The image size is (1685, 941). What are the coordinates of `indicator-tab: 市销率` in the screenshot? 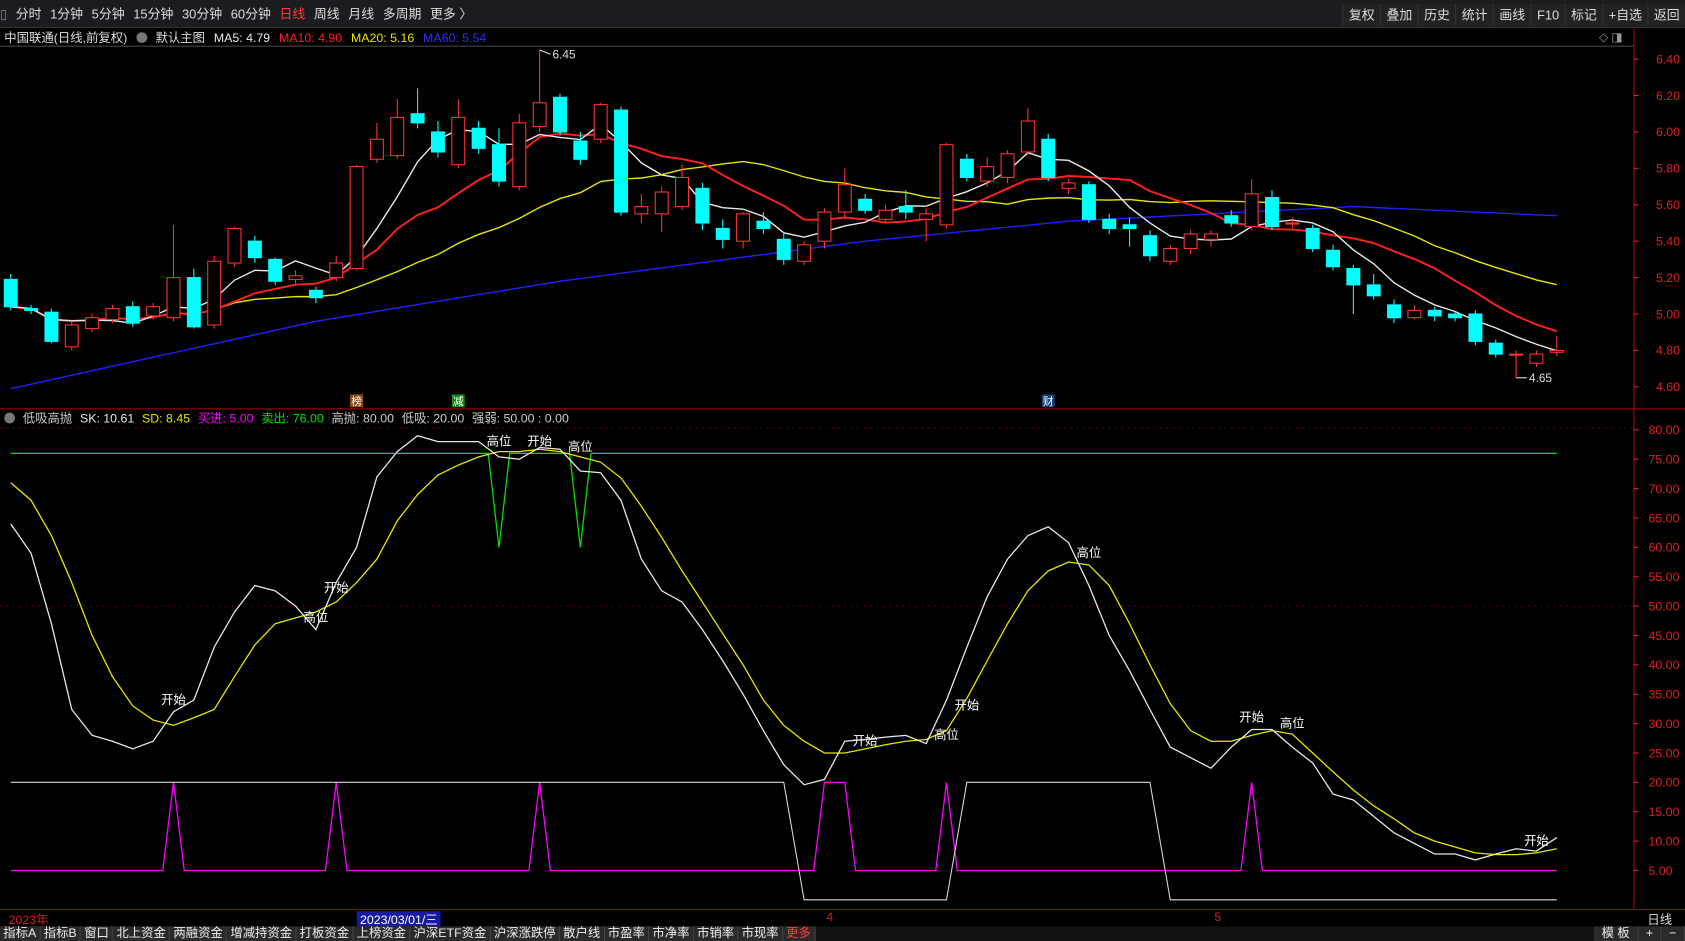 It's located at (716, 933).